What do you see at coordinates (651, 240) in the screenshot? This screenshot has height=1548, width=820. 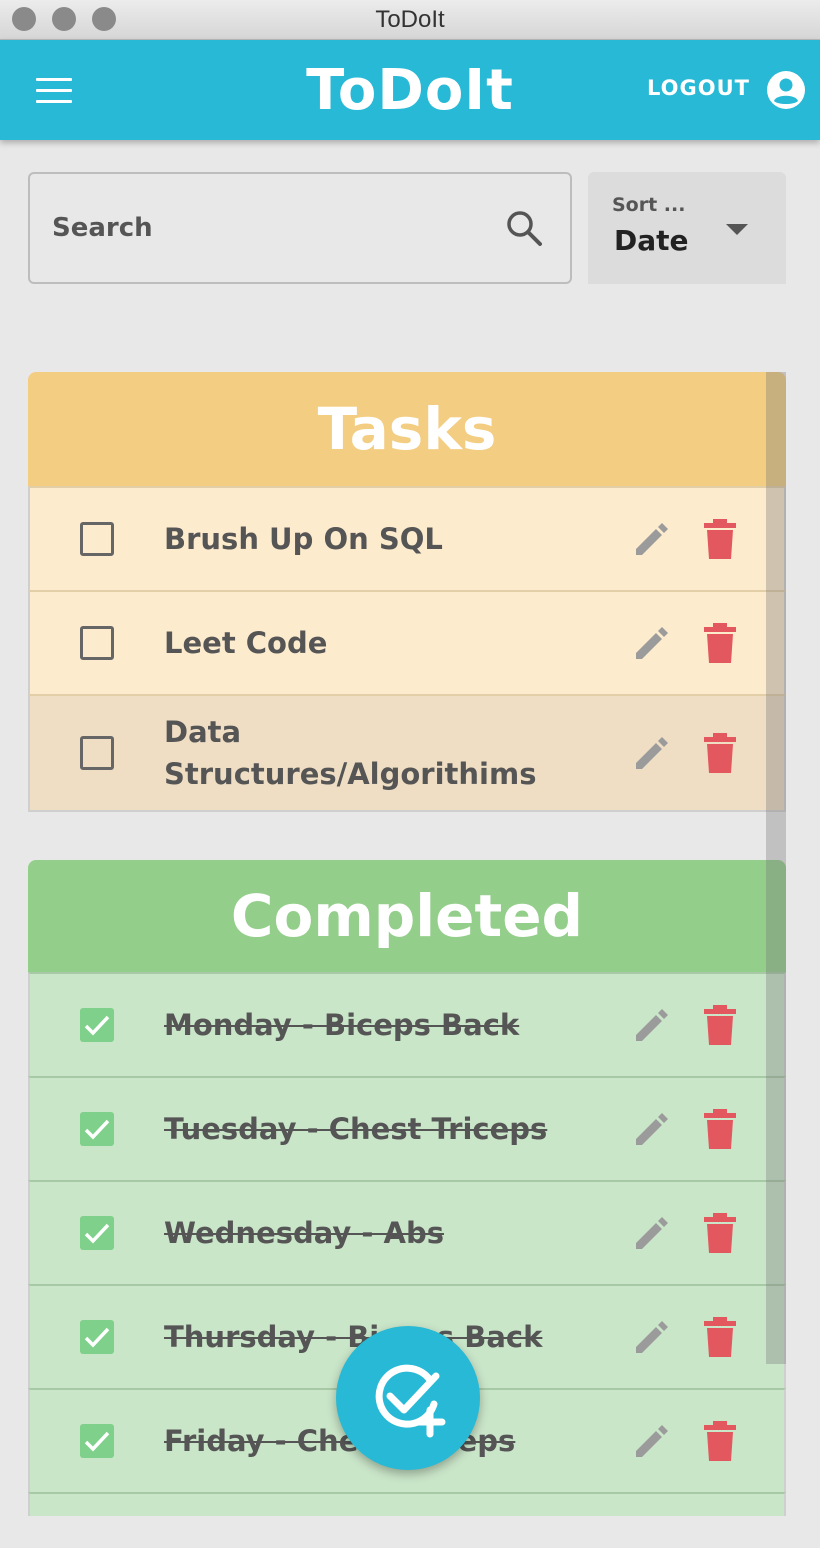 I see `sort-value: Date` at bounding box center [651, 240].